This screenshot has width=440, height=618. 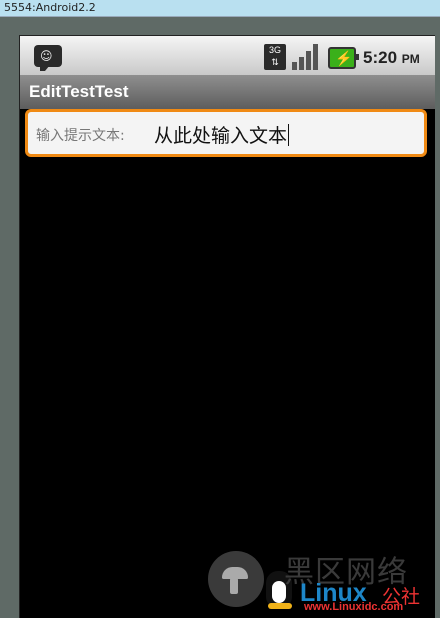 What do you see at coordinates (410, 59) in the screenshot?
I see `clock-ampm: PM` at bounding box center [410, 59].